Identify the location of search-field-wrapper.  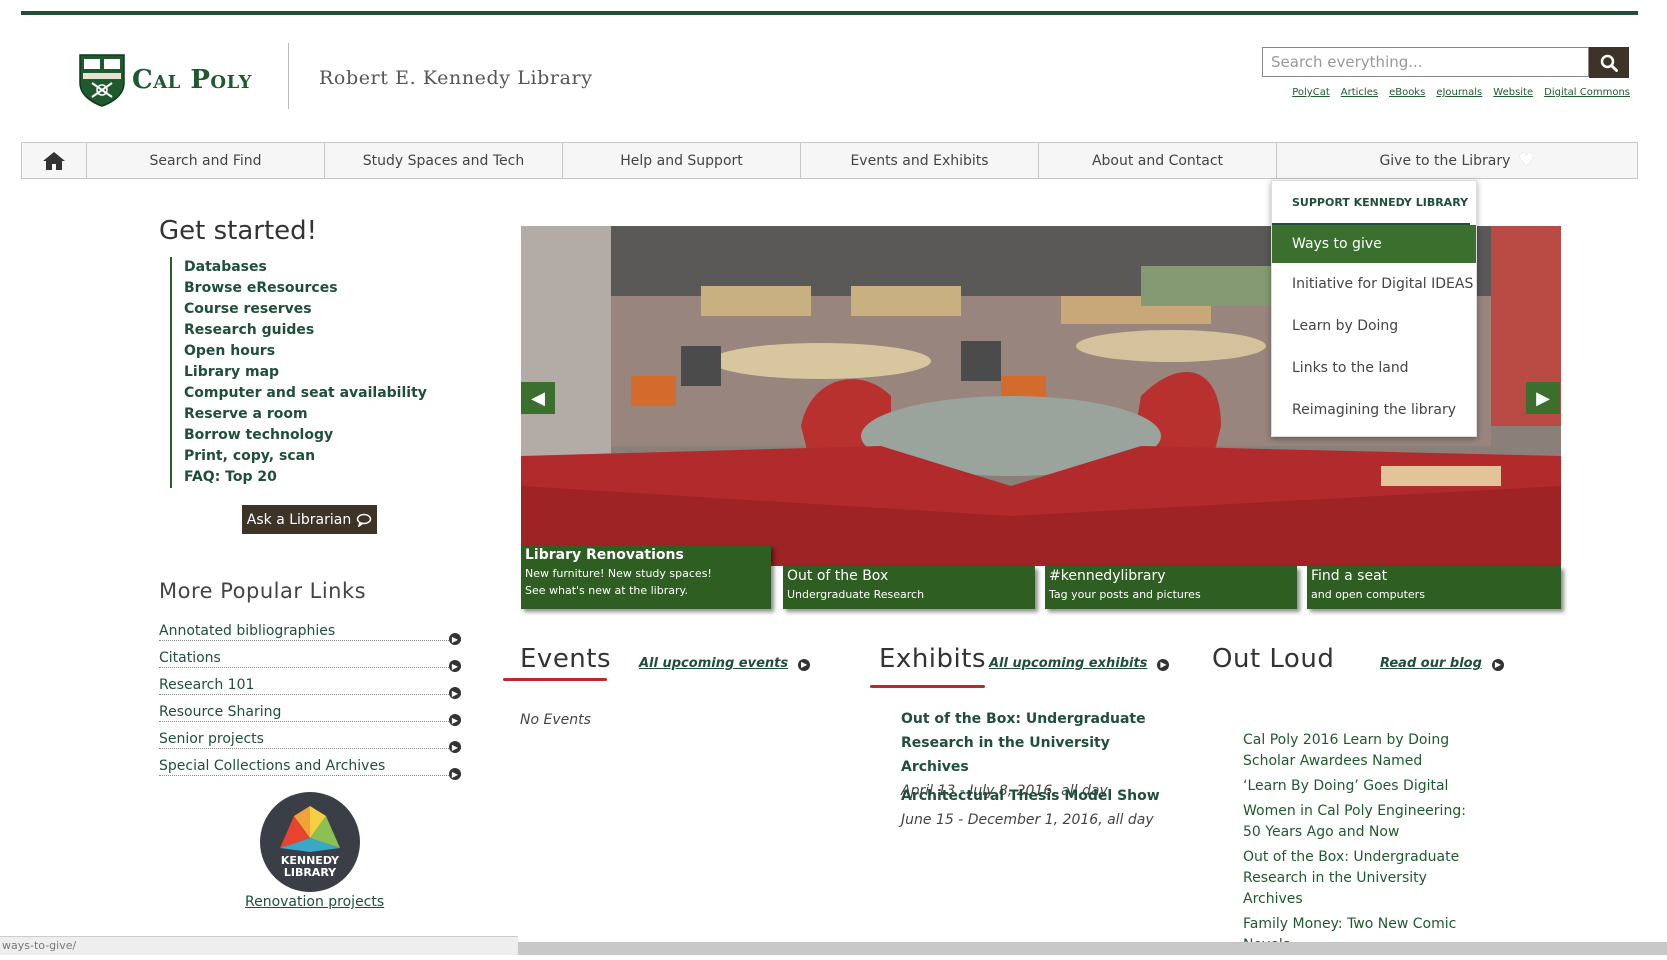
(1425, 62).